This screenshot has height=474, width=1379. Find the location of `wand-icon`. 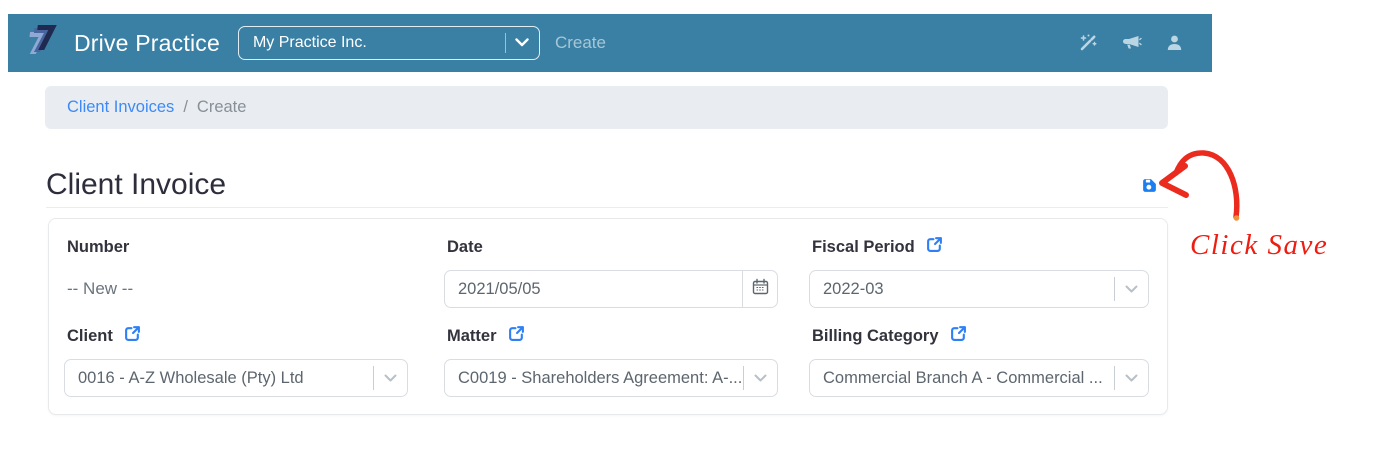

wand-icon is located at coordinates (1088, 43).